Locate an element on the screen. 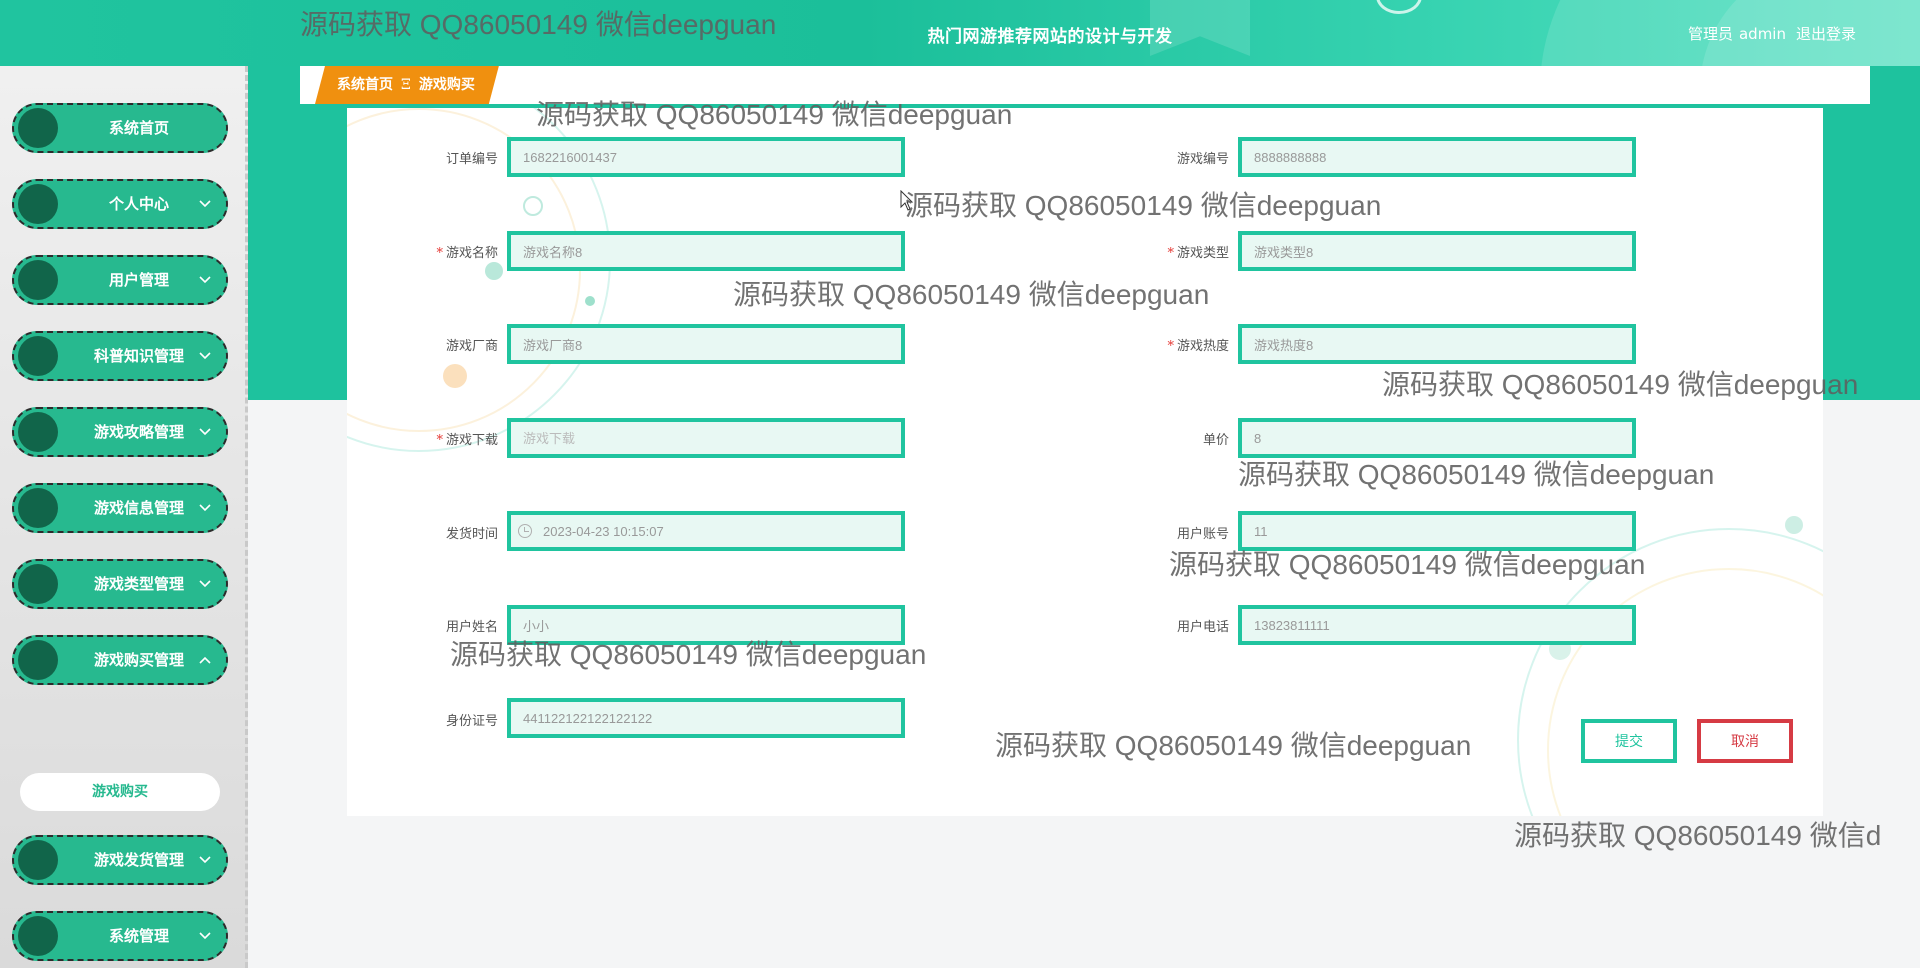 The height and width of the screenshot is (968, 1920). download-label: * 游戏下载 is located at coordinates (467, 440).